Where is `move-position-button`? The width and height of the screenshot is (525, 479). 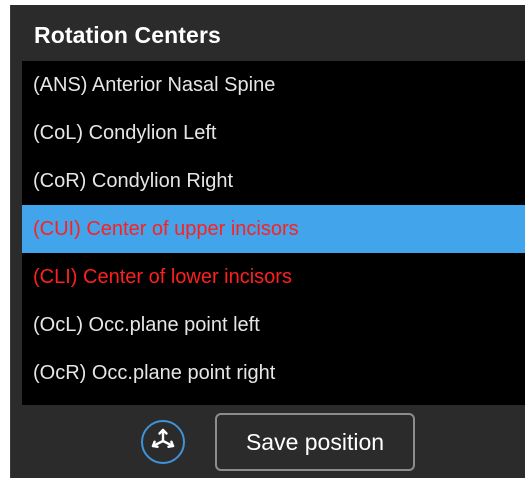
move-position-button is located at coordinates (163, 442).